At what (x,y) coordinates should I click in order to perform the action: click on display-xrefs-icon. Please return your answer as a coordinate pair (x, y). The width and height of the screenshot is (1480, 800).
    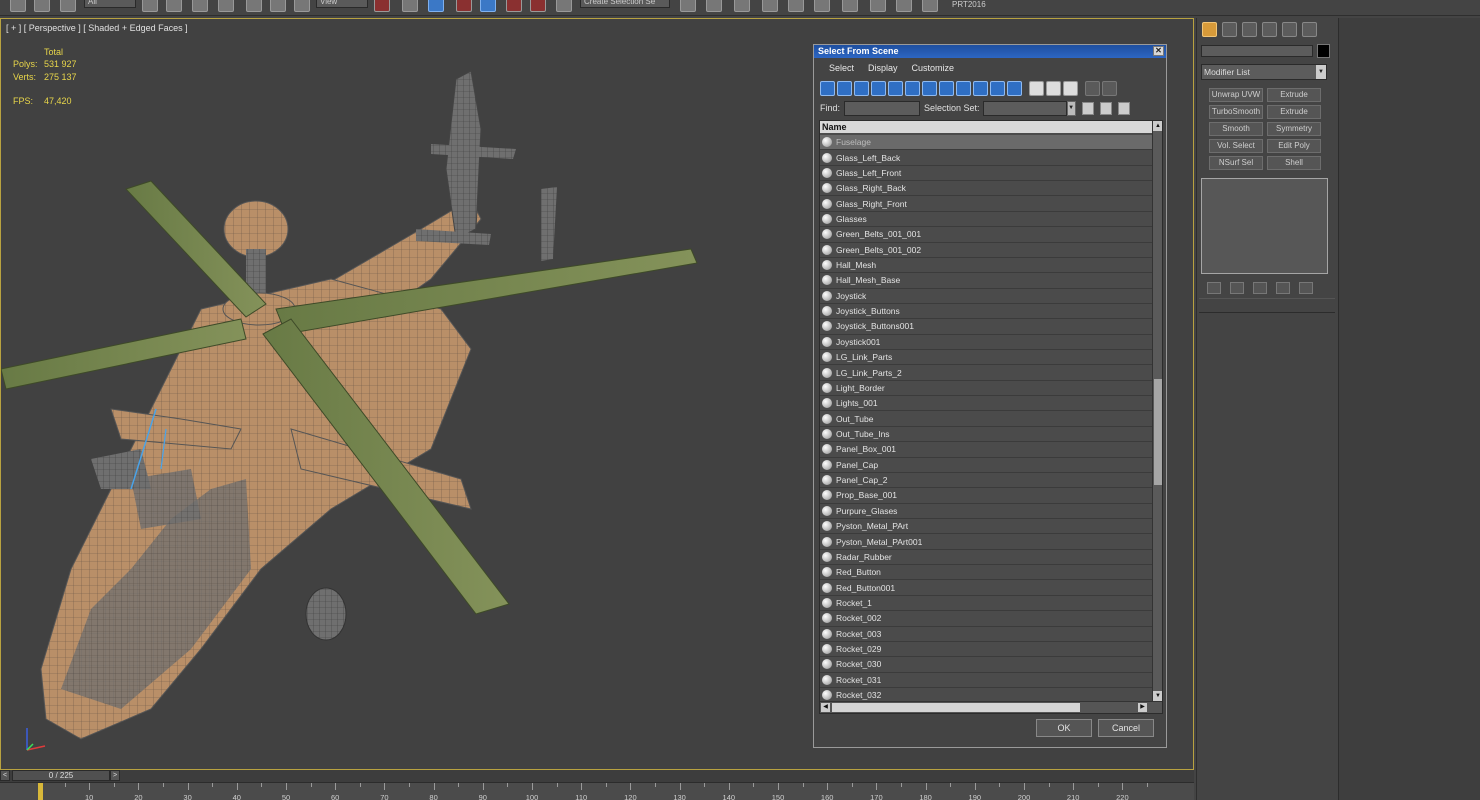
    Looking at the image, I should click on (946, 88).